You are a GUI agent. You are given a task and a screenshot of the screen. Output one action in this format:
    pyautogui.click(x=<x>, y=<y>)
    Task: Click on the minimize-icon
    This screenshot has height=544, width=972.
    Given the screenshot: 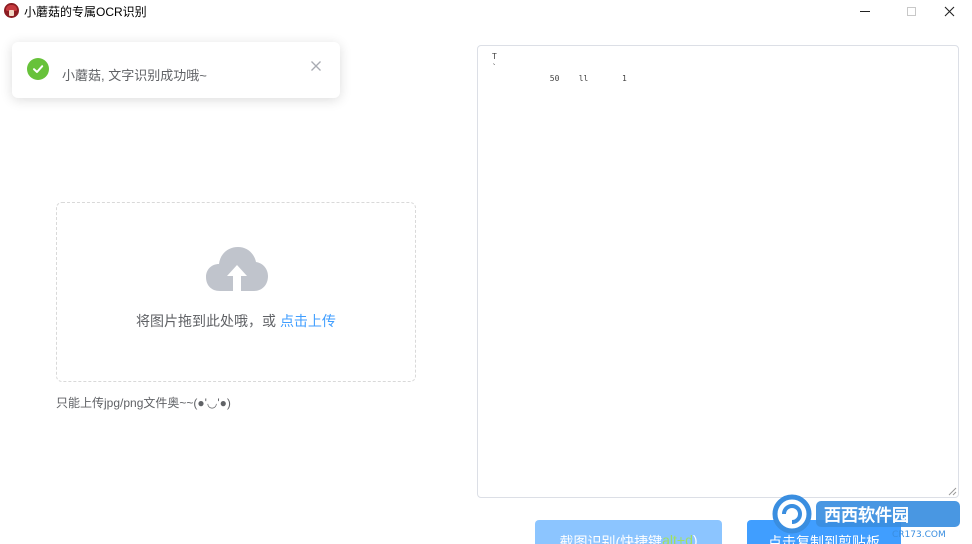 What is the action you would take?
    pyautogui.click(x=865, y=11)
    